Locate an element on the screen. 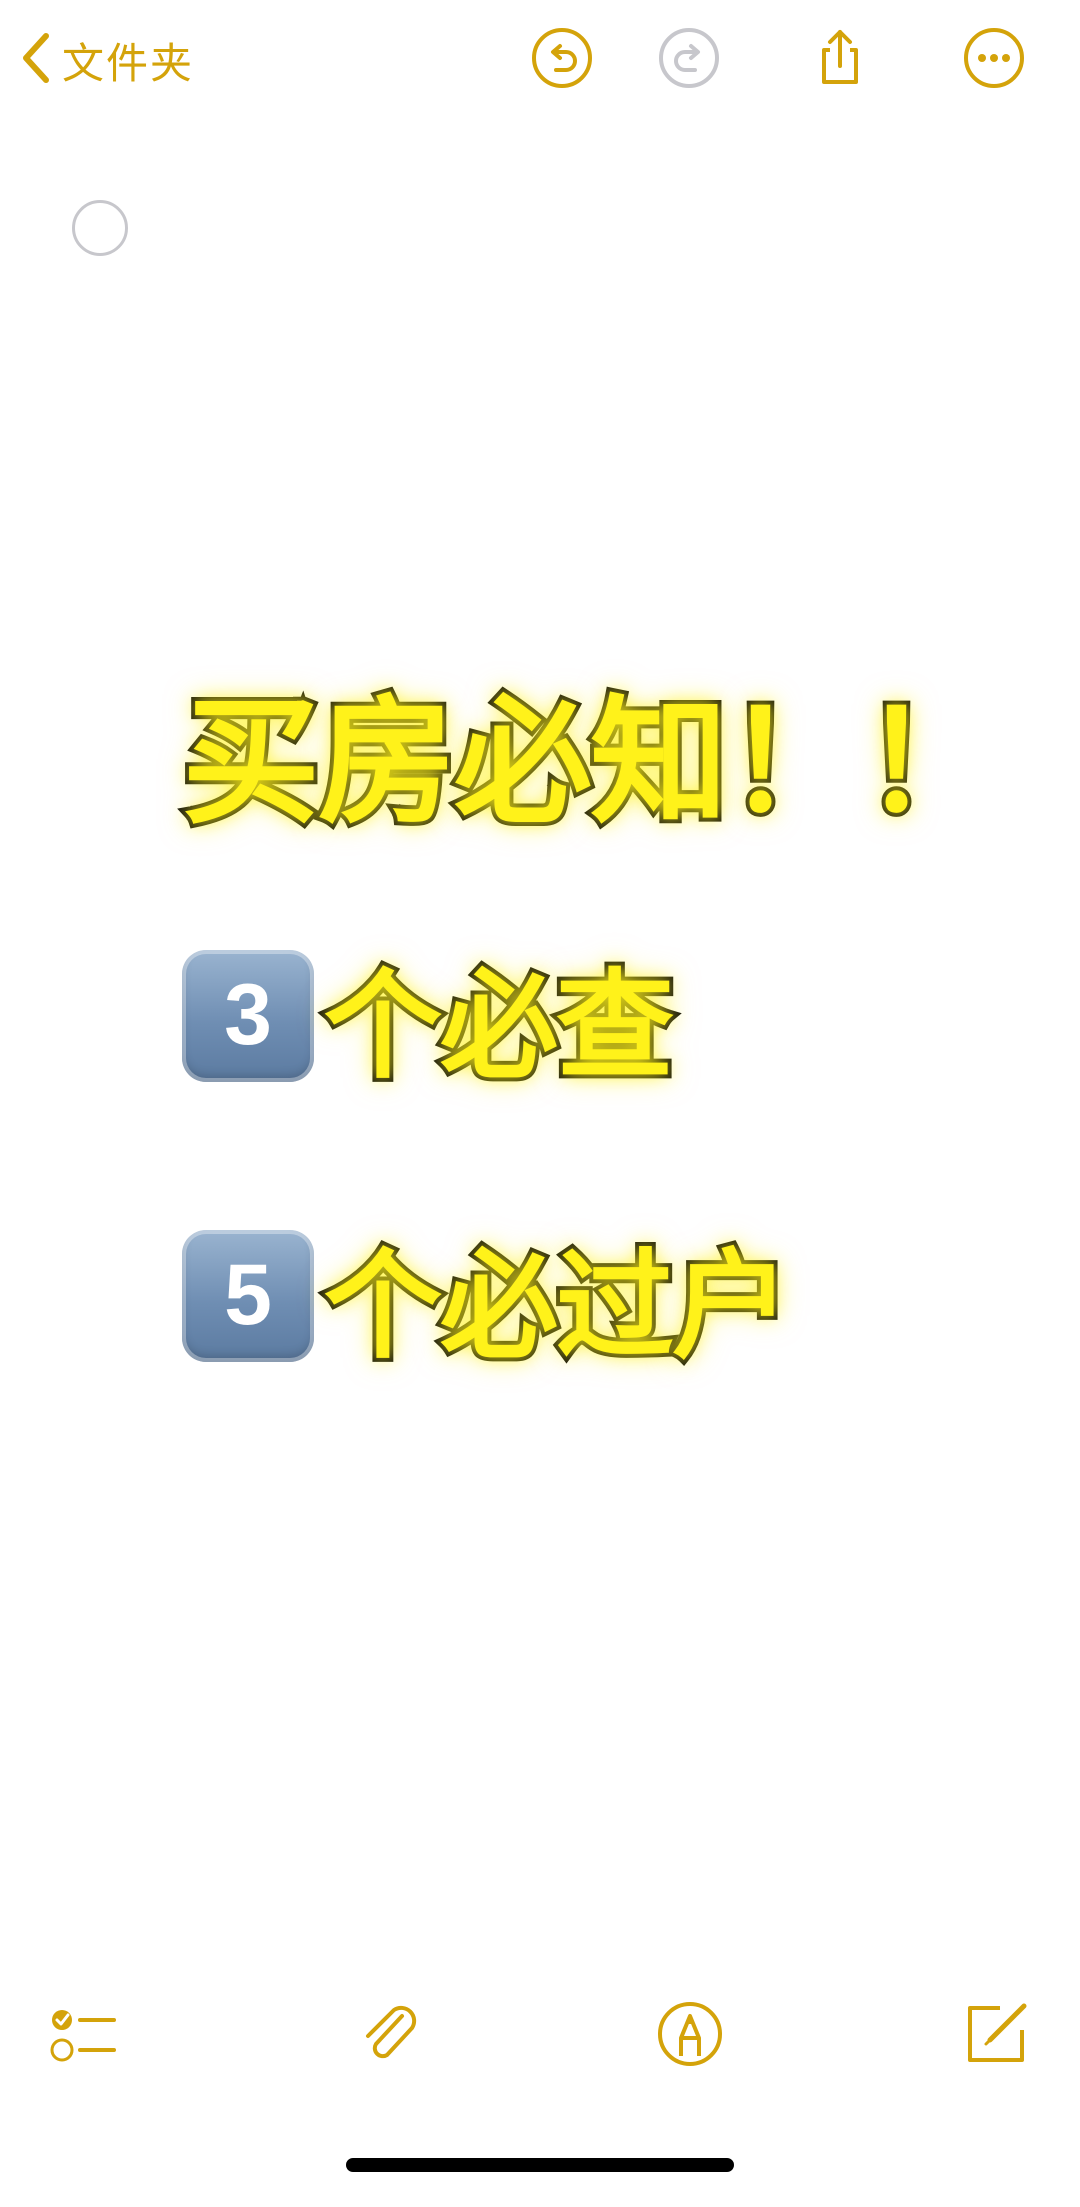  keycap-number-icon: 5 is located at coordinates (248, 1295).